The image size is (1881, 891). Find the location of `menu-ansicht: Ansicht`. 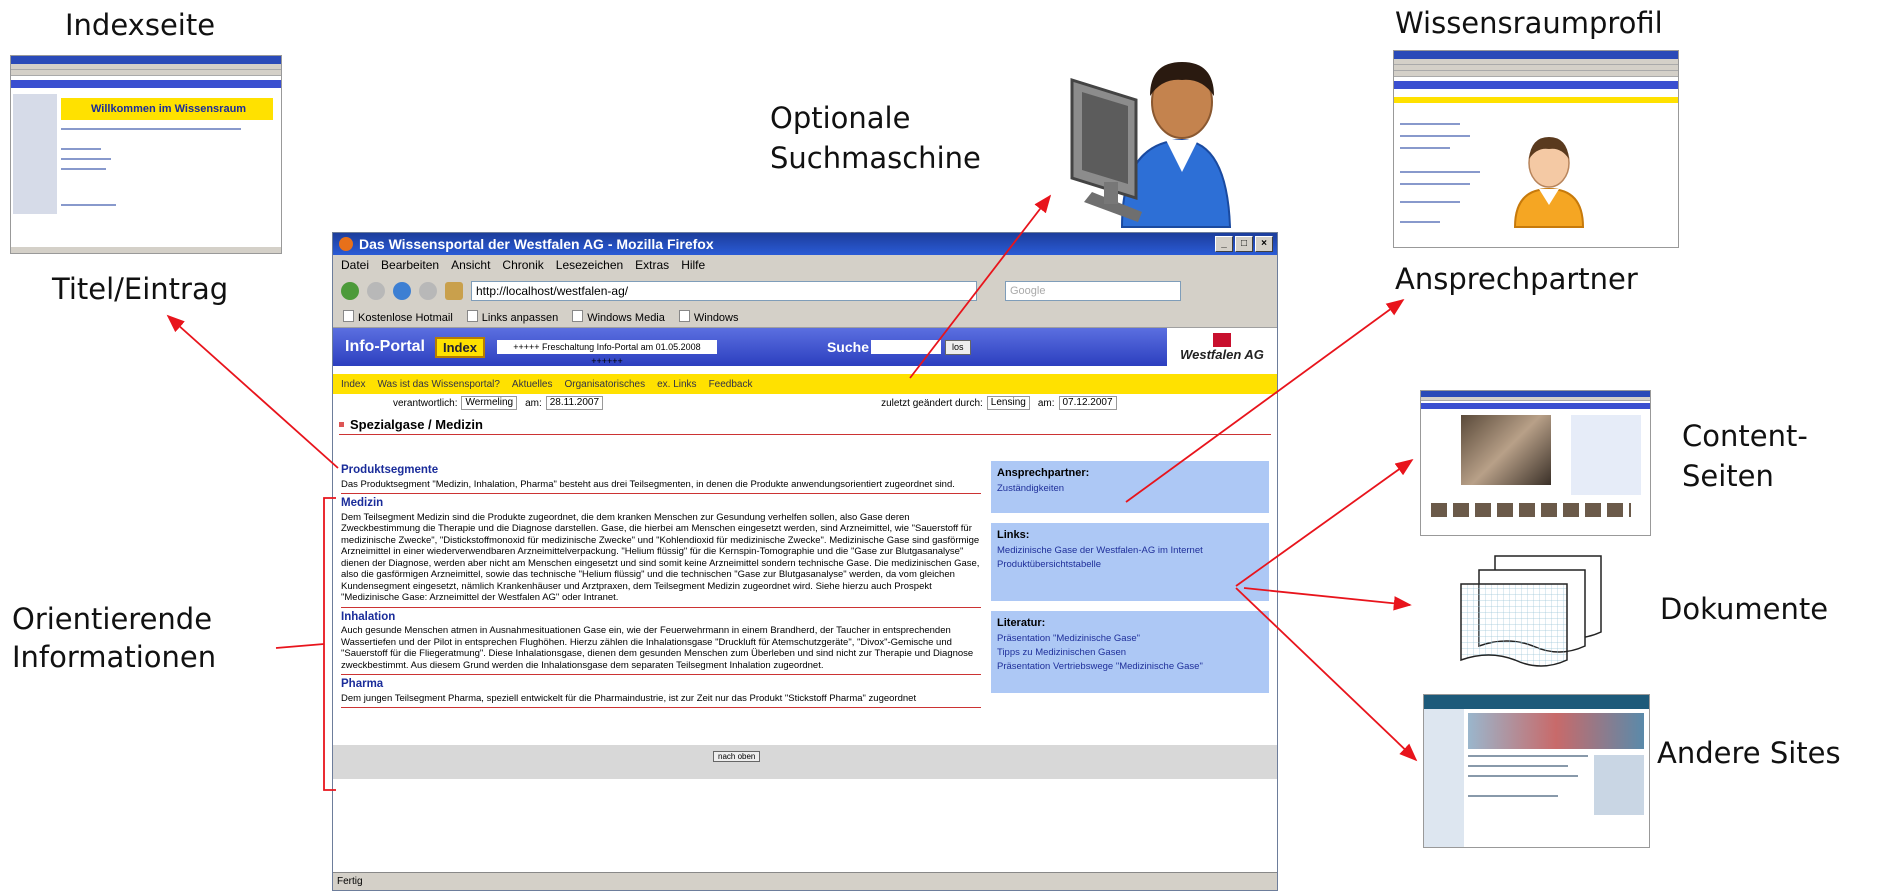

menu-ansicht: Ansicht is located at coordinates (470, 265).